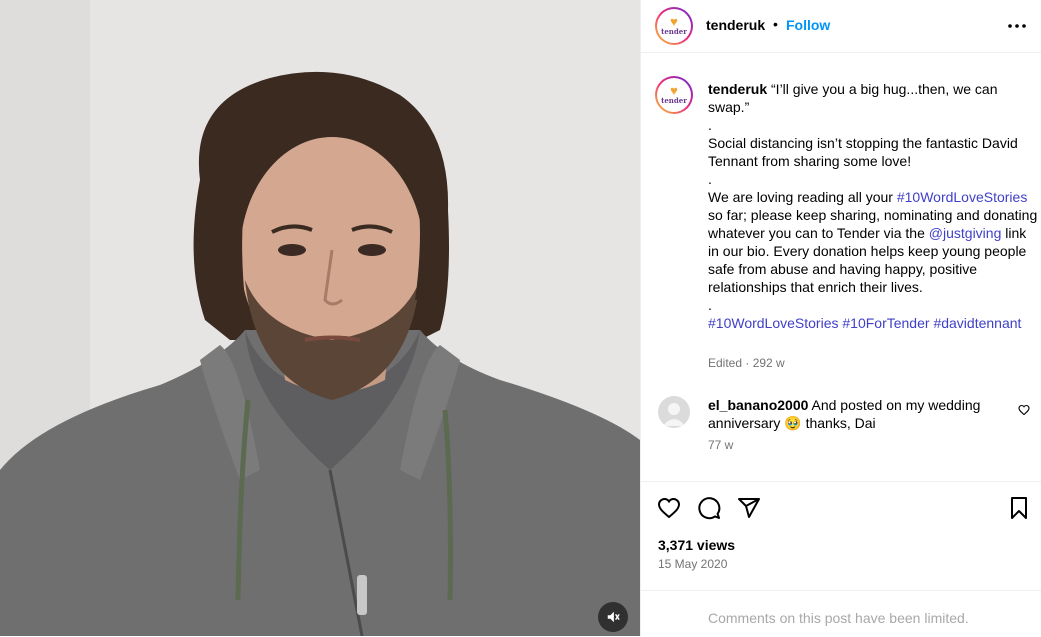  What do you see at coordinates (674, 95) in the screenshot?
I see `caption-avatar: ♥ tender` at bounding box center [674, 95].